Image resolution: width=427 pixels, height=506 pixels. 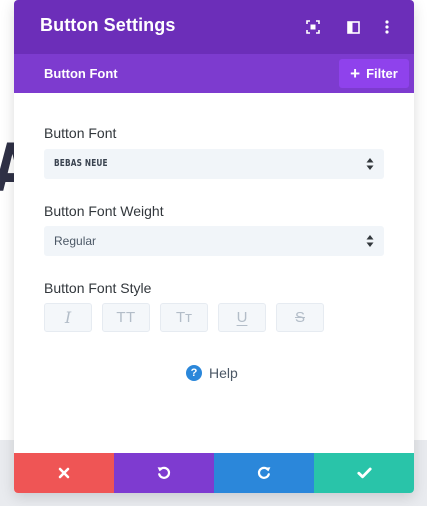 I want to click on font-toggle-bar: Button Font + Filter, so click(x=214, y=73).